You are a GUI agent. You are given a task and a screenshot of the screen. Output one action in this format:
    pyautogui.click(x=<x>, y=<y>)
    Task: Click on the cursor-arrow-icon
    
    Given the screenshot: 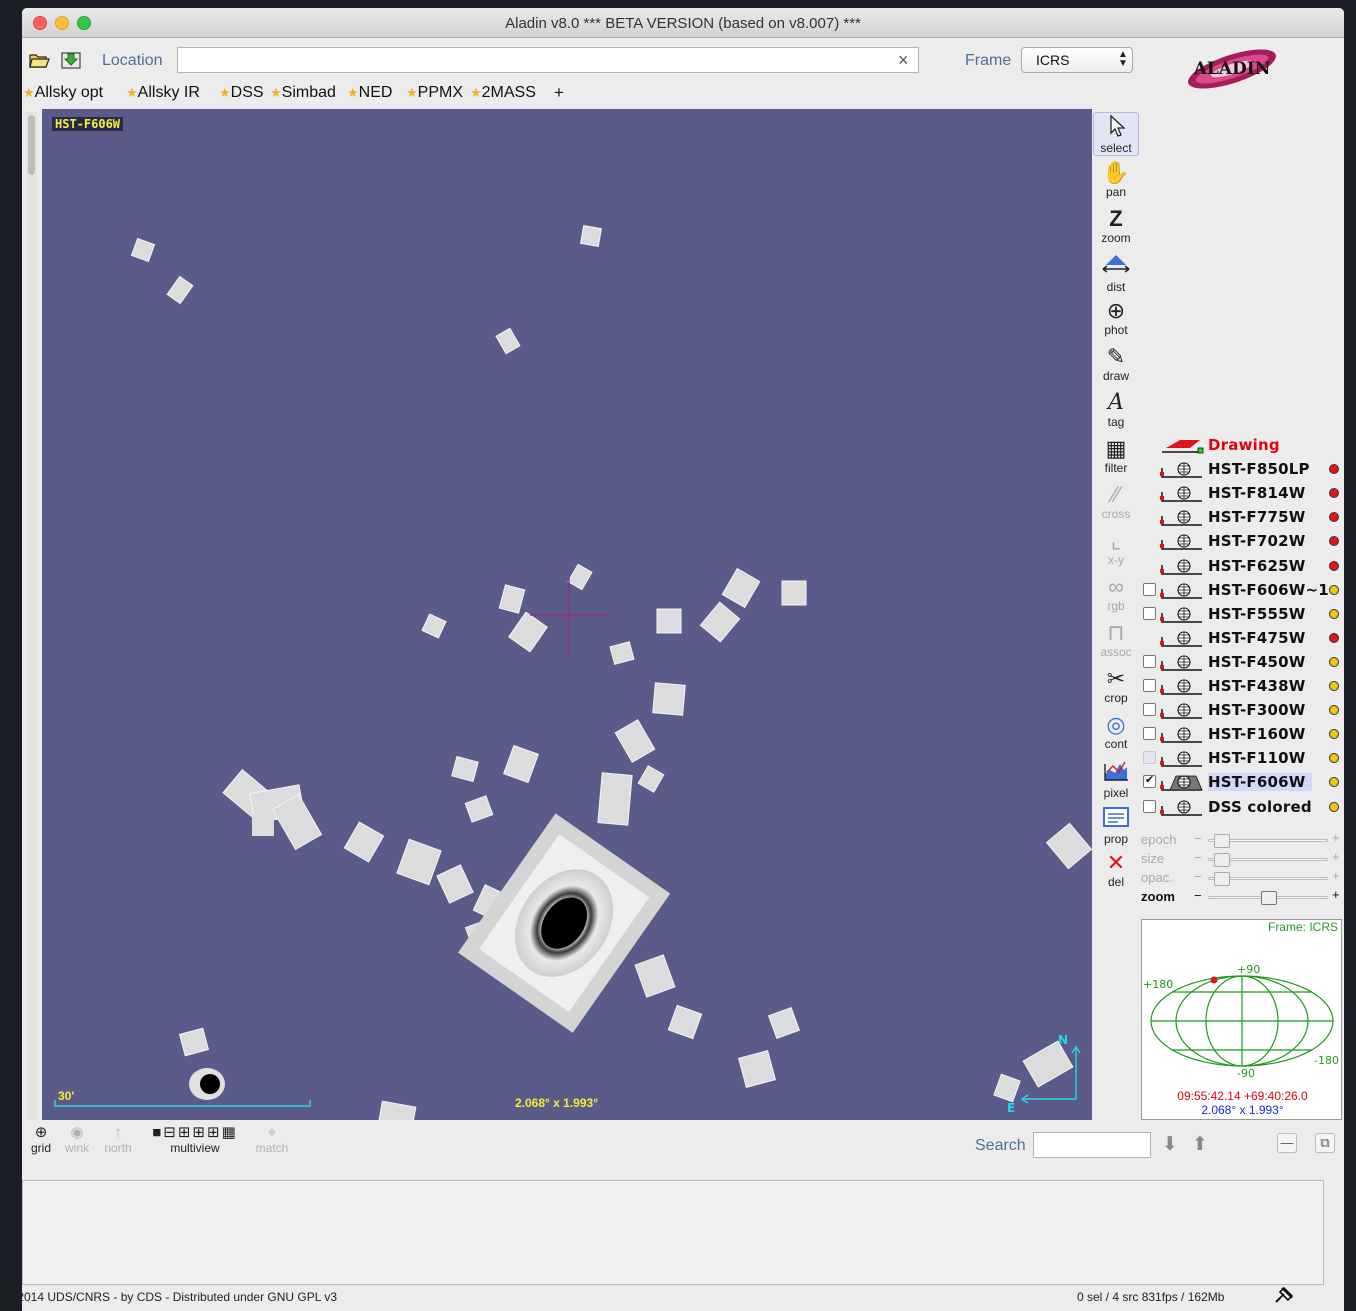 What is the action you would take?
    pyautogui.click(x=1118, y=125)
    